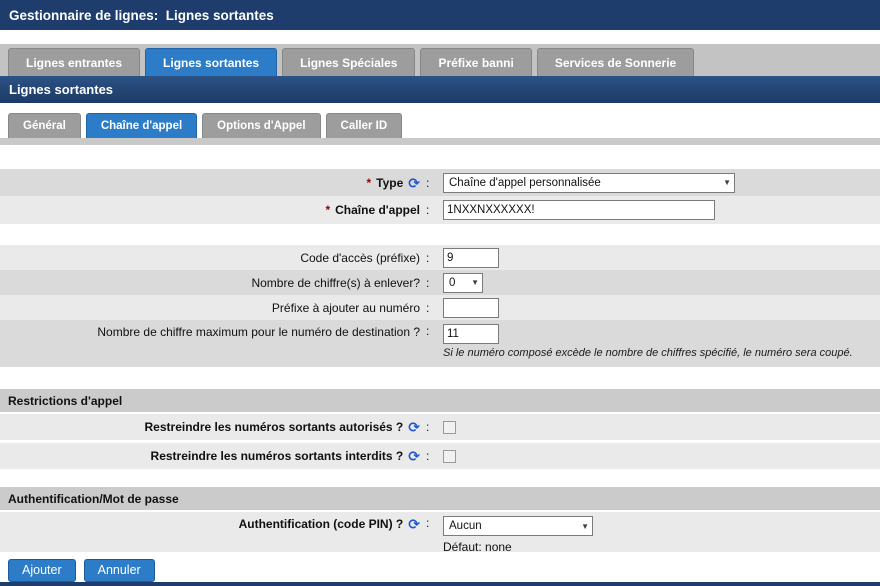 The image size is (880, 586). What do you see at coordinates (141, 125) in the screenshot?
I see `subtab-chaine-dappel: Chaîne d'appel` at bounding box center [141, 125].